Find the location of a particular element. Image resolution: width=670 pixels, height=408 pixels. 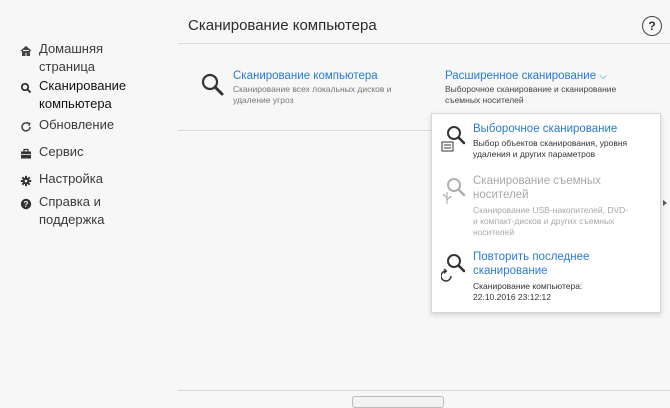

sidebar-item-label: Обновление is located at coordinates (77, 124).